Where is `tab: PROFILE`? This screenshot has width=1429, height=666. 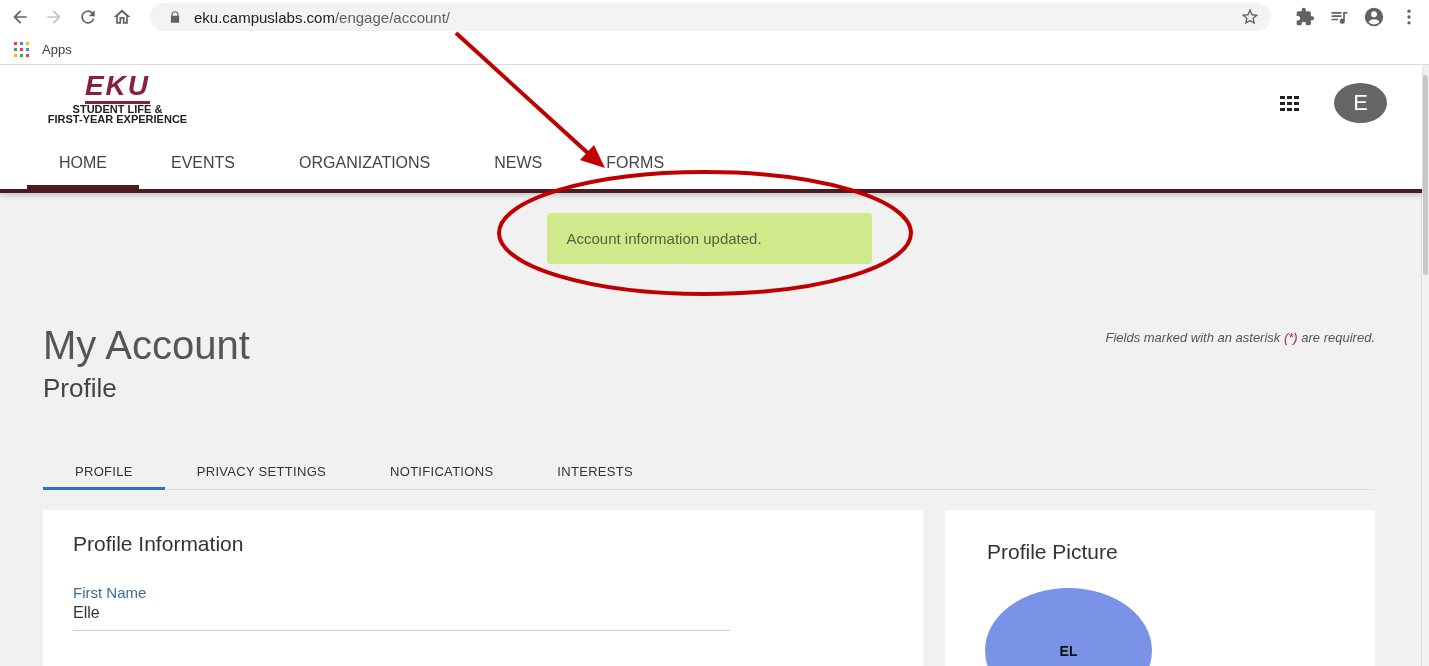 tab: PROFILE is located at coordinates (104, 473).